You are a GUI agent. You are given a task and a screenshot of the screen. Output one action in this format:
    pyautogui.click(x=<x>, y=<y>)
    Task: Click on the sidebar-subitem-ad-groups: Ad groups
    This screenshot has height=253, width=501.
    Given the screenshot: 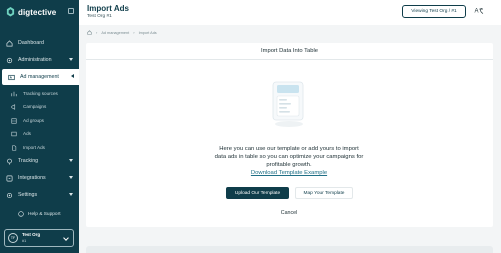 What is the action you would take?
    pyautogui.click(x=39, y=120)
    